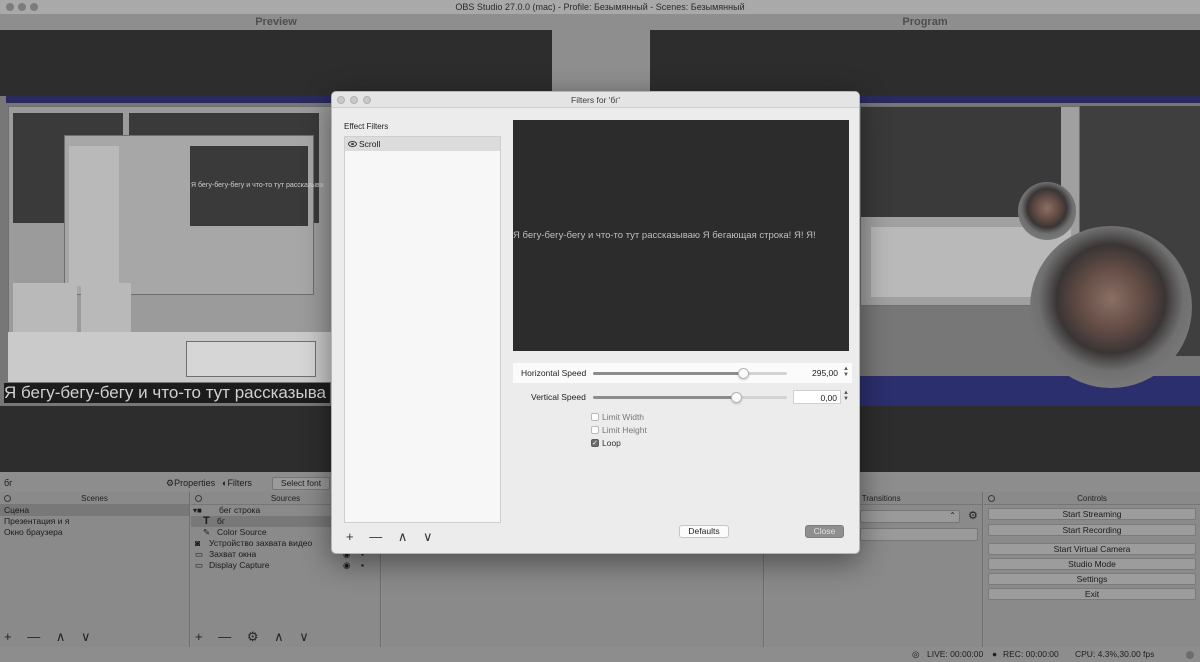 The height and width of the screenshot is (662, 1200). Describe the element at coordinates (346, 565) in the screenshot. I see `visibility-eye-icon: ◉` at that location.